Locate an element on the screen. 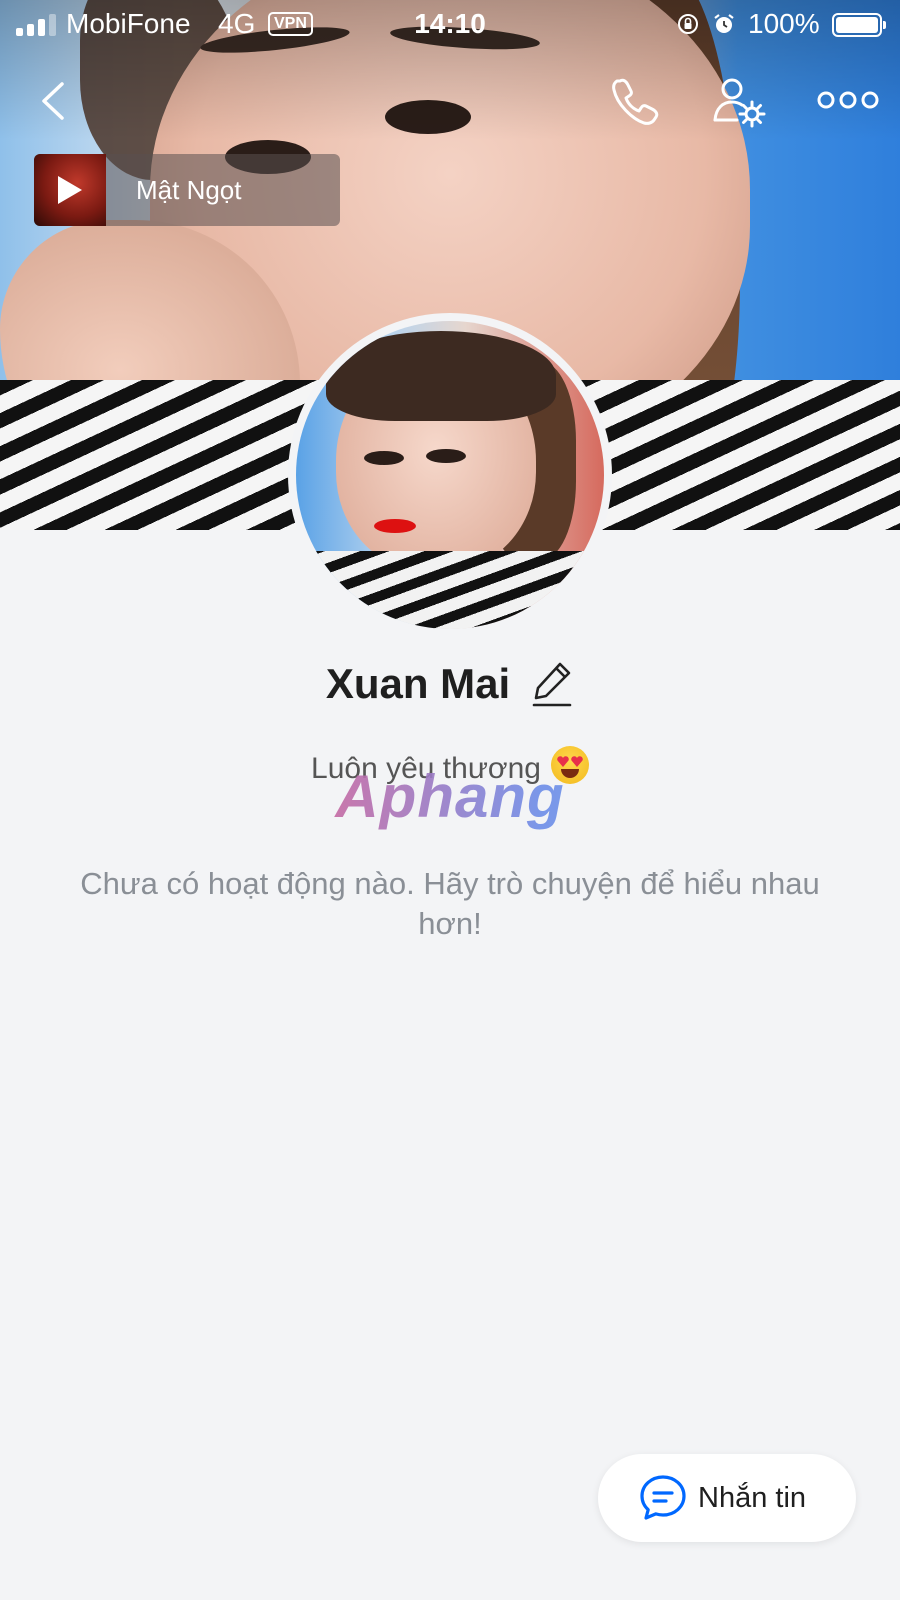  avatar-hair is located at coordinates (441, 376).